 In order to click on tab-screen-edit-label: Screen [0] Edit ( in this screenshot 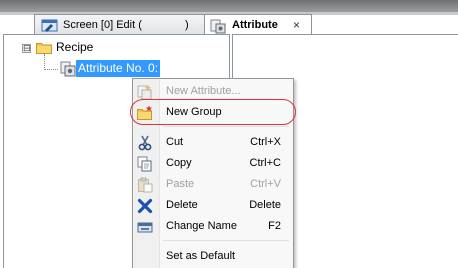, I will do `click(102, 25)`.